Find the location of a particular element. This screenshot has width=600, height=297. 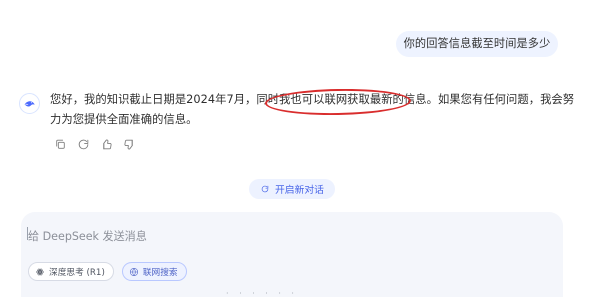

regenerate-button is located at coordinates (83, 144).